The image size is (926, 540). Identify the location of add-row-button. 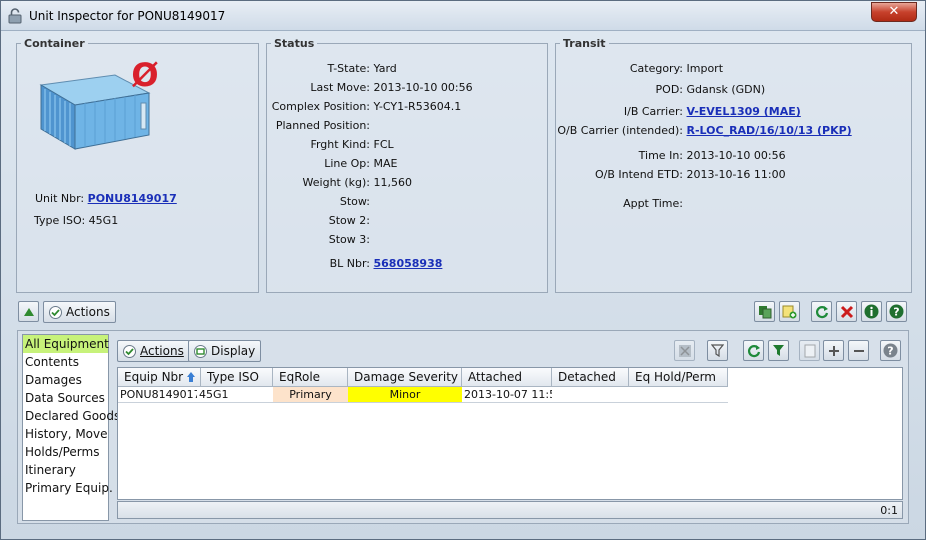
(833, 350).